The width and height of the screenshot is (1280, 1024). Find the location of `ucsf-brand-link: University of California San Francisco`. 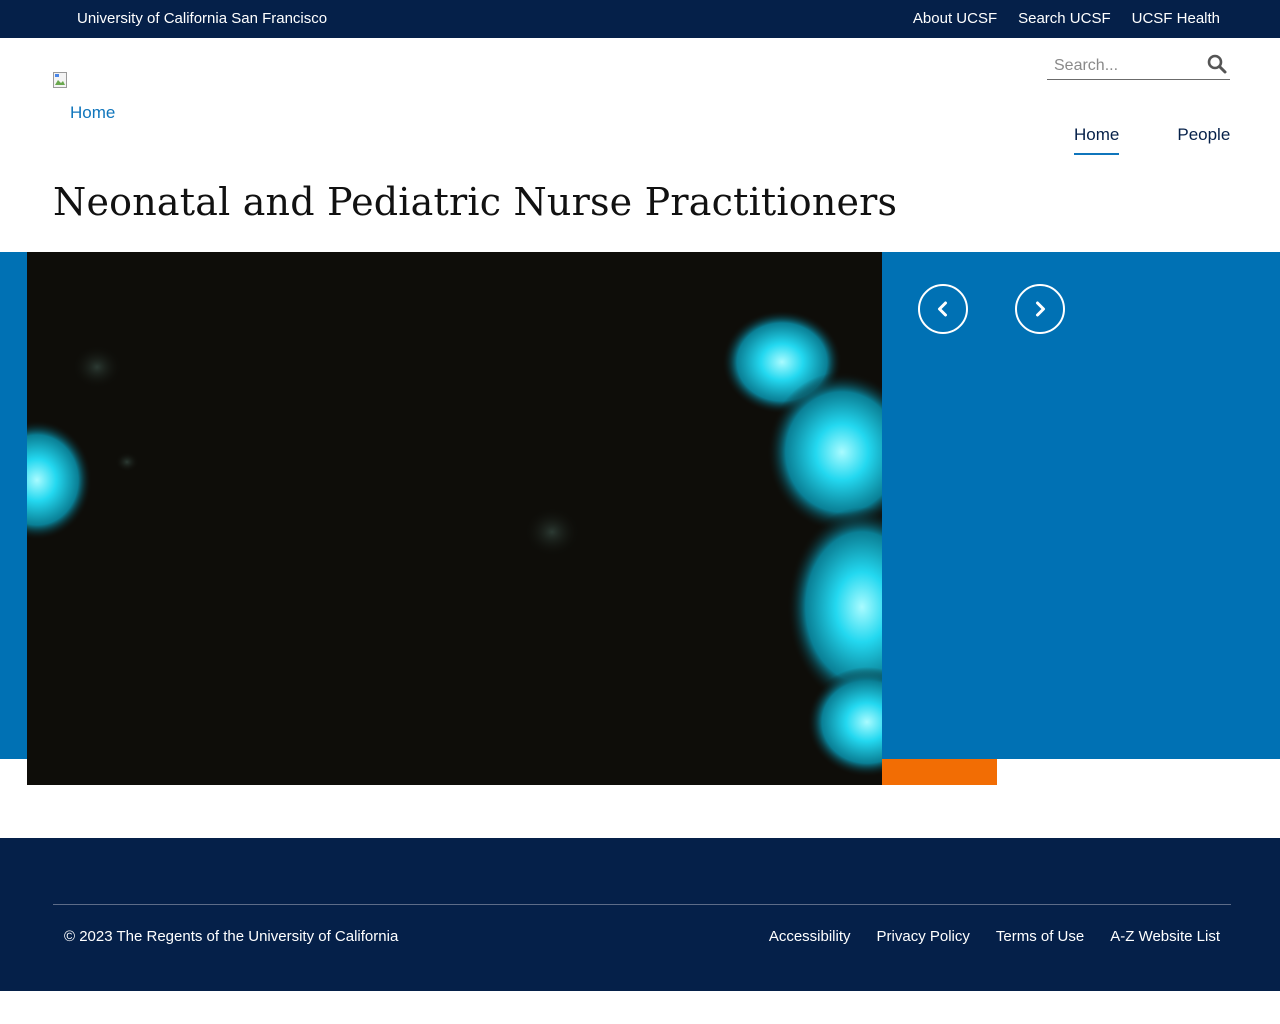

ucsf-brand-link: University of California San Francisco is located at coordinates (202, 18).